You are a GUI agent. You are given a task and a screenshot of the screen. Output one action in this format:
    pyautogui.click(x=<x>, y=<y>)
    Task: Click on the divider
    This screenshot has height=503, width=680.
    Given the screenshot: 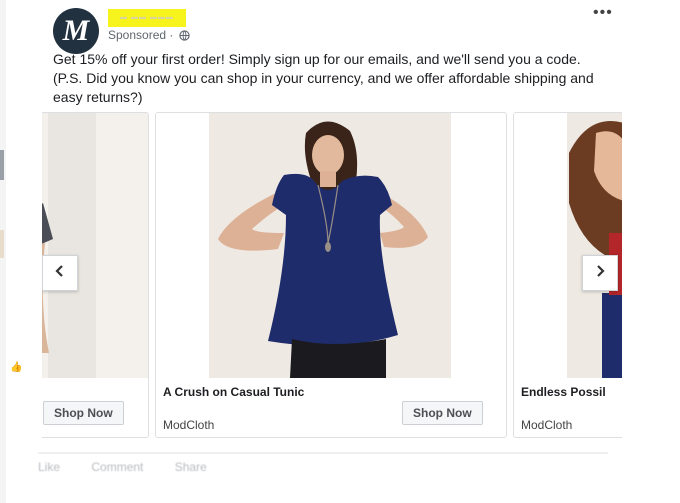 What is the action you would take?
    pyautogui.click(x=323, y=453)
    